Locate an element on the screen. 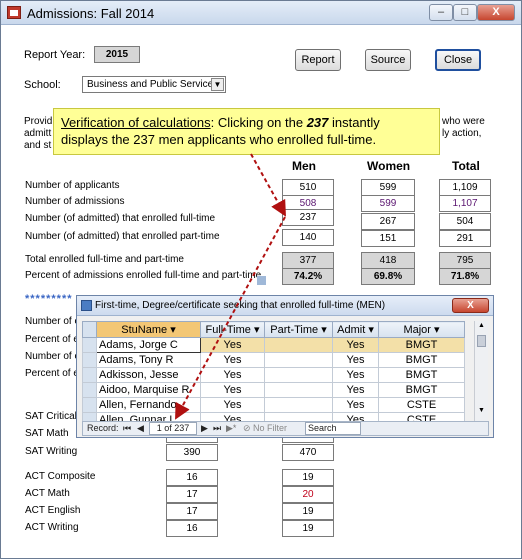  annotation-arrows is located at coordinates (230, 286).